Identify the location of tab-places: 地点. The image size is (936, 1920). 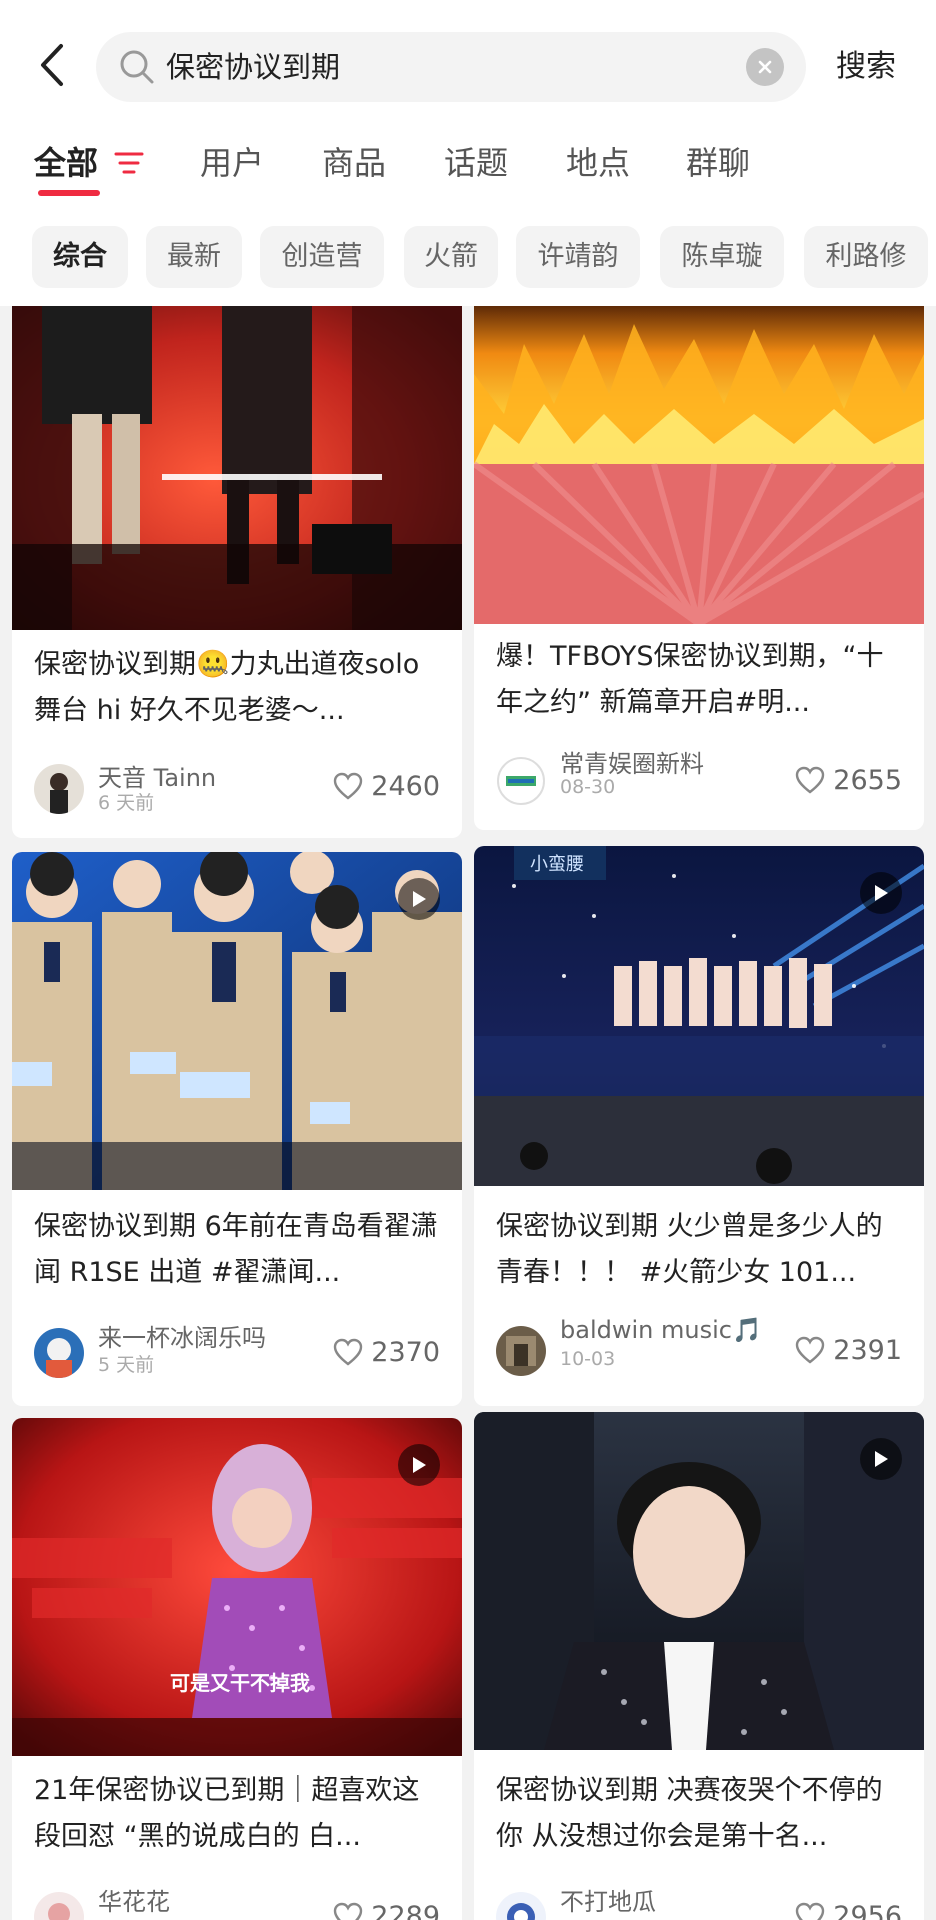
(598, 163).